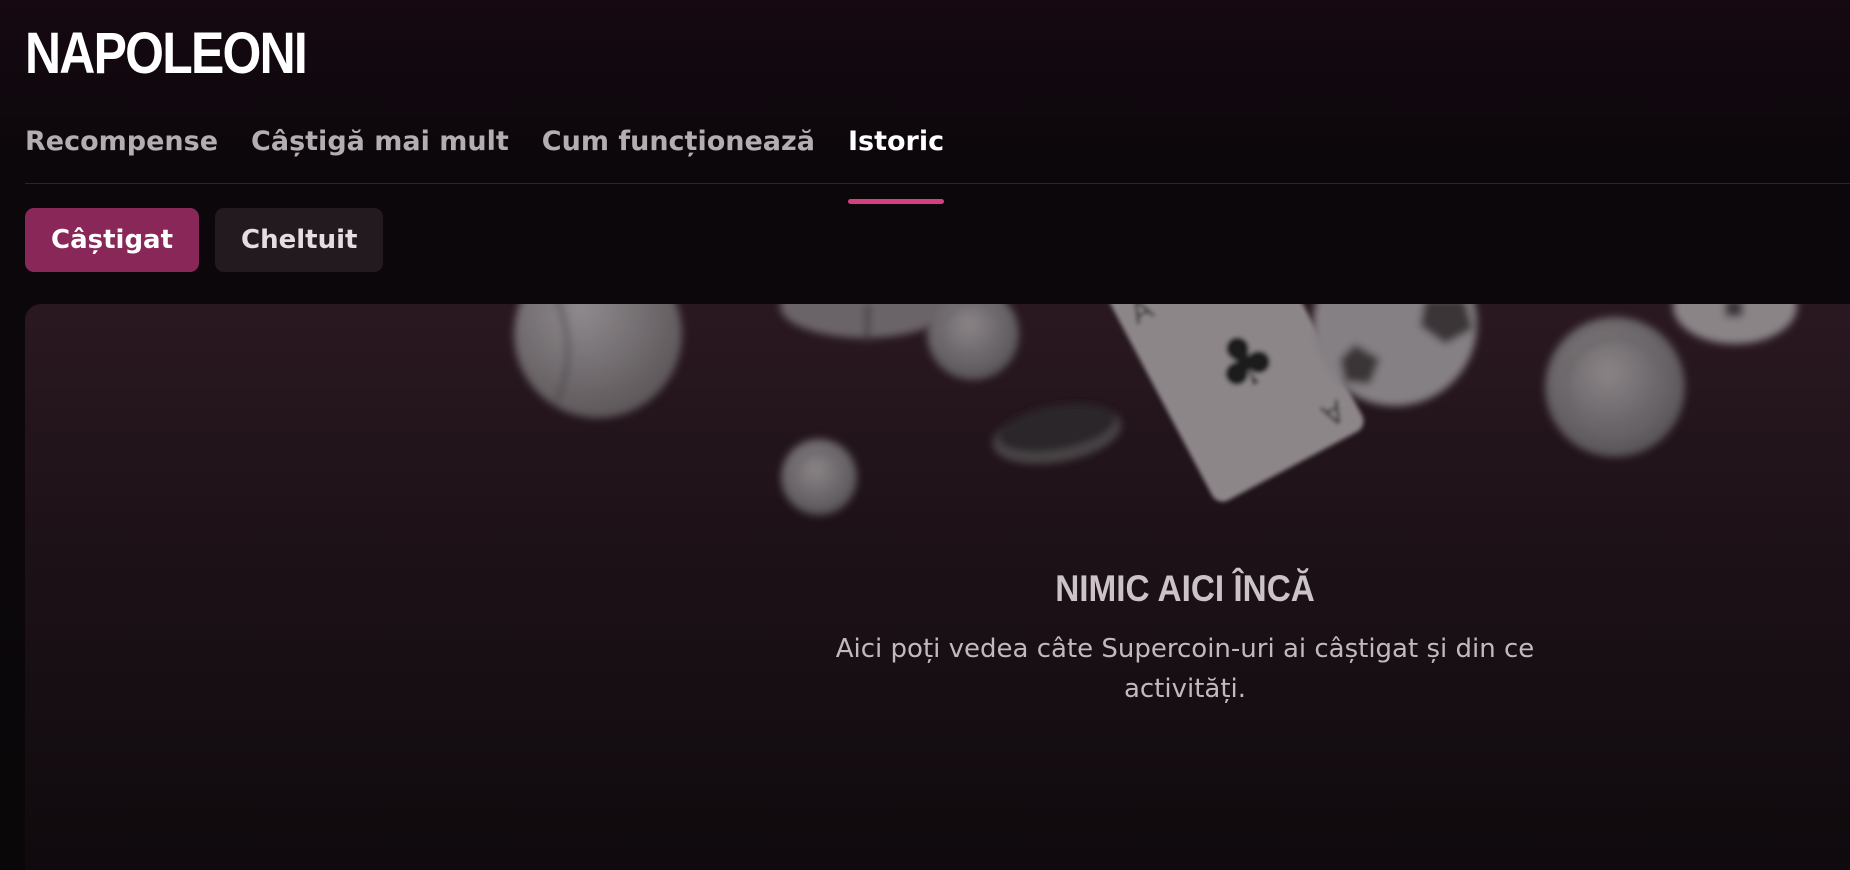 Image resolution: width=1850 pixels, height=870 pixels. I want to click on page-title: NAPOLEONI, so click(166, 53).